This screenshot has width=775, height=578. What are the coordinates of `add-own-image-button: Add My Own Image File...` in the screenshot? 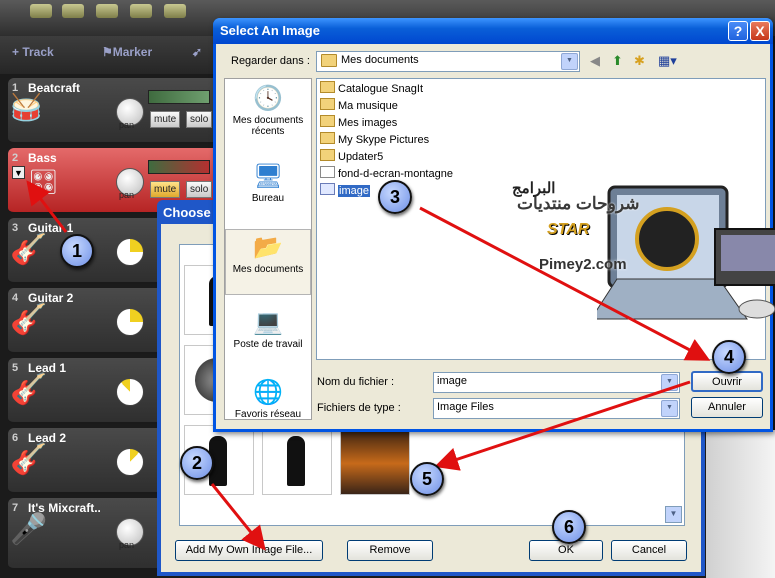 It's located at (249, 550).